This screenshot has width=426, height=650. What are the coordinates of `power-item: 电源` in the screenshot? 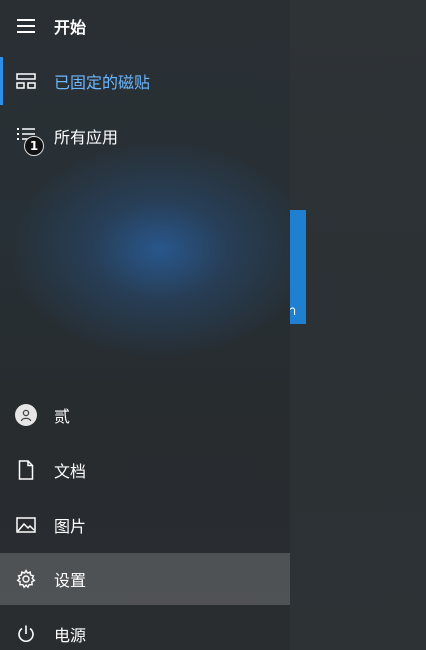 It's located at (145, 629).